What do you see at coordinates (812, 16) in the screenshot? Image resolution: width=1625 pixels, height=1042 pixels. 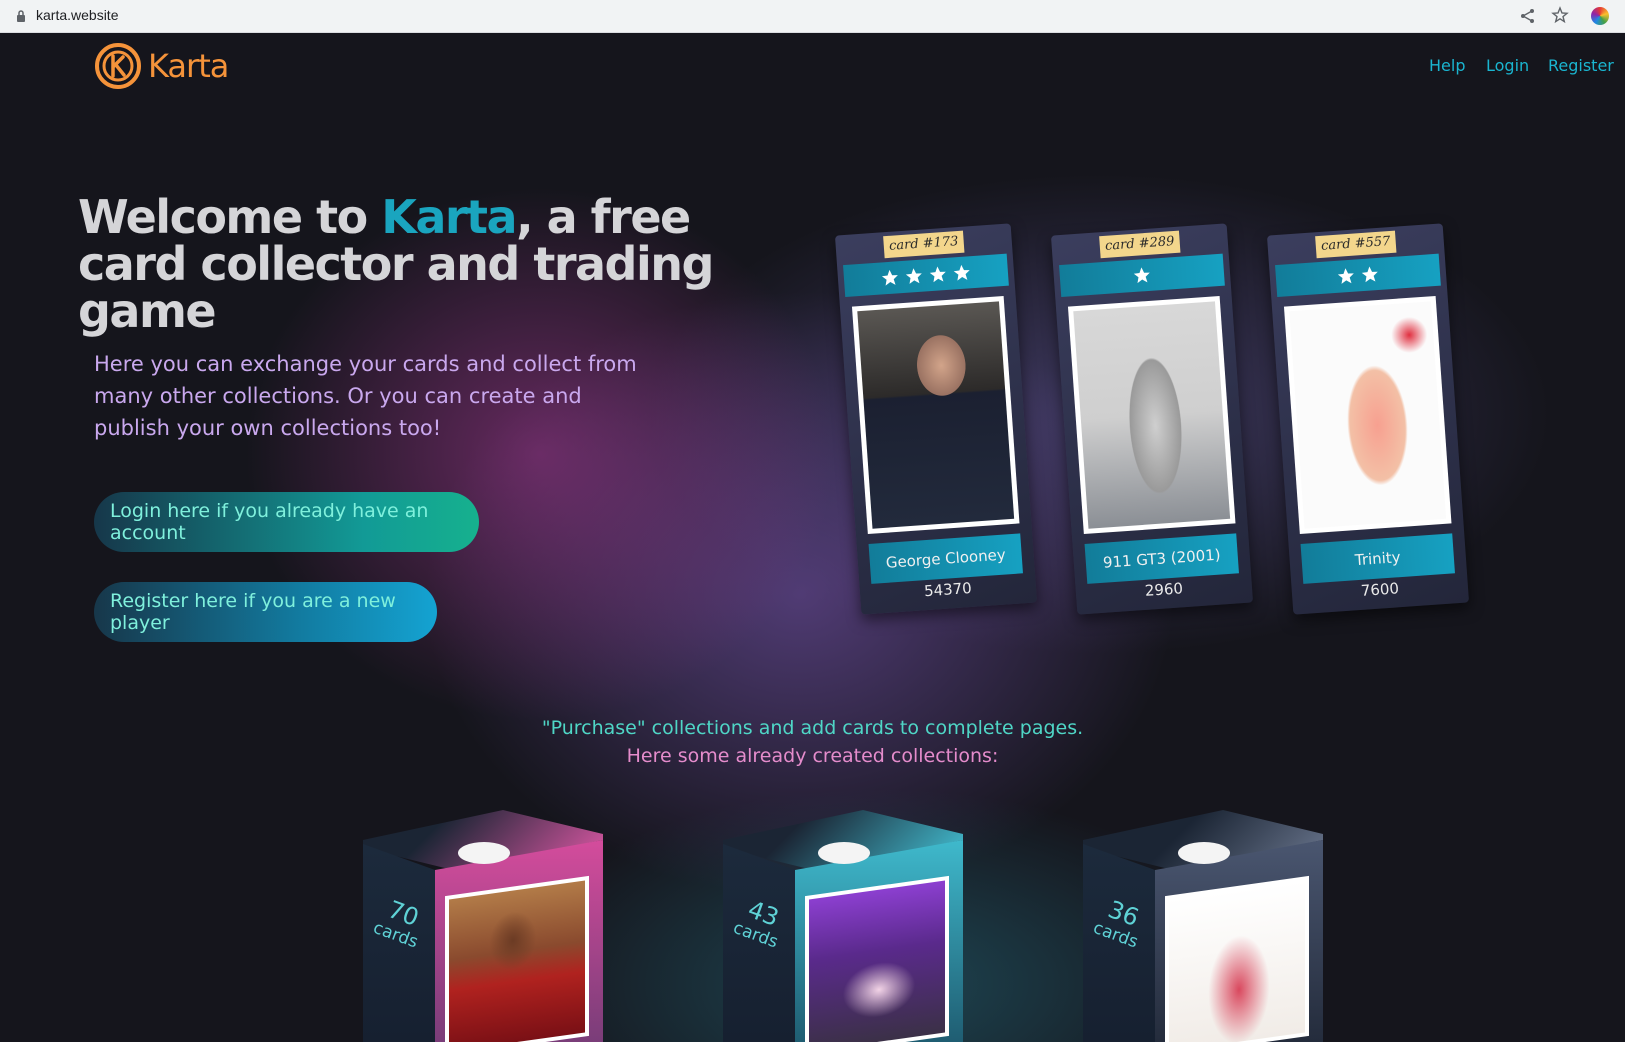 I see `browser-toolbar: karta.website` at bounding box center [812, 16].